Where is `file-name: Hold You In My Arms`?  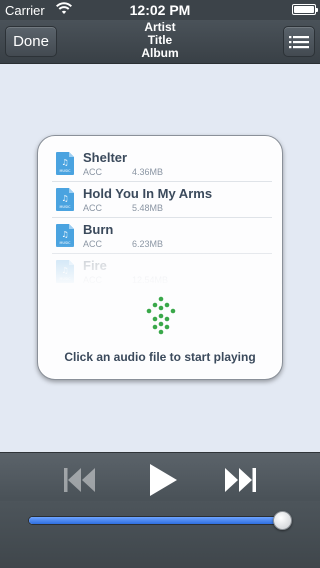 file-name: Hold You In My Arms is located at coordinates (148, 193).